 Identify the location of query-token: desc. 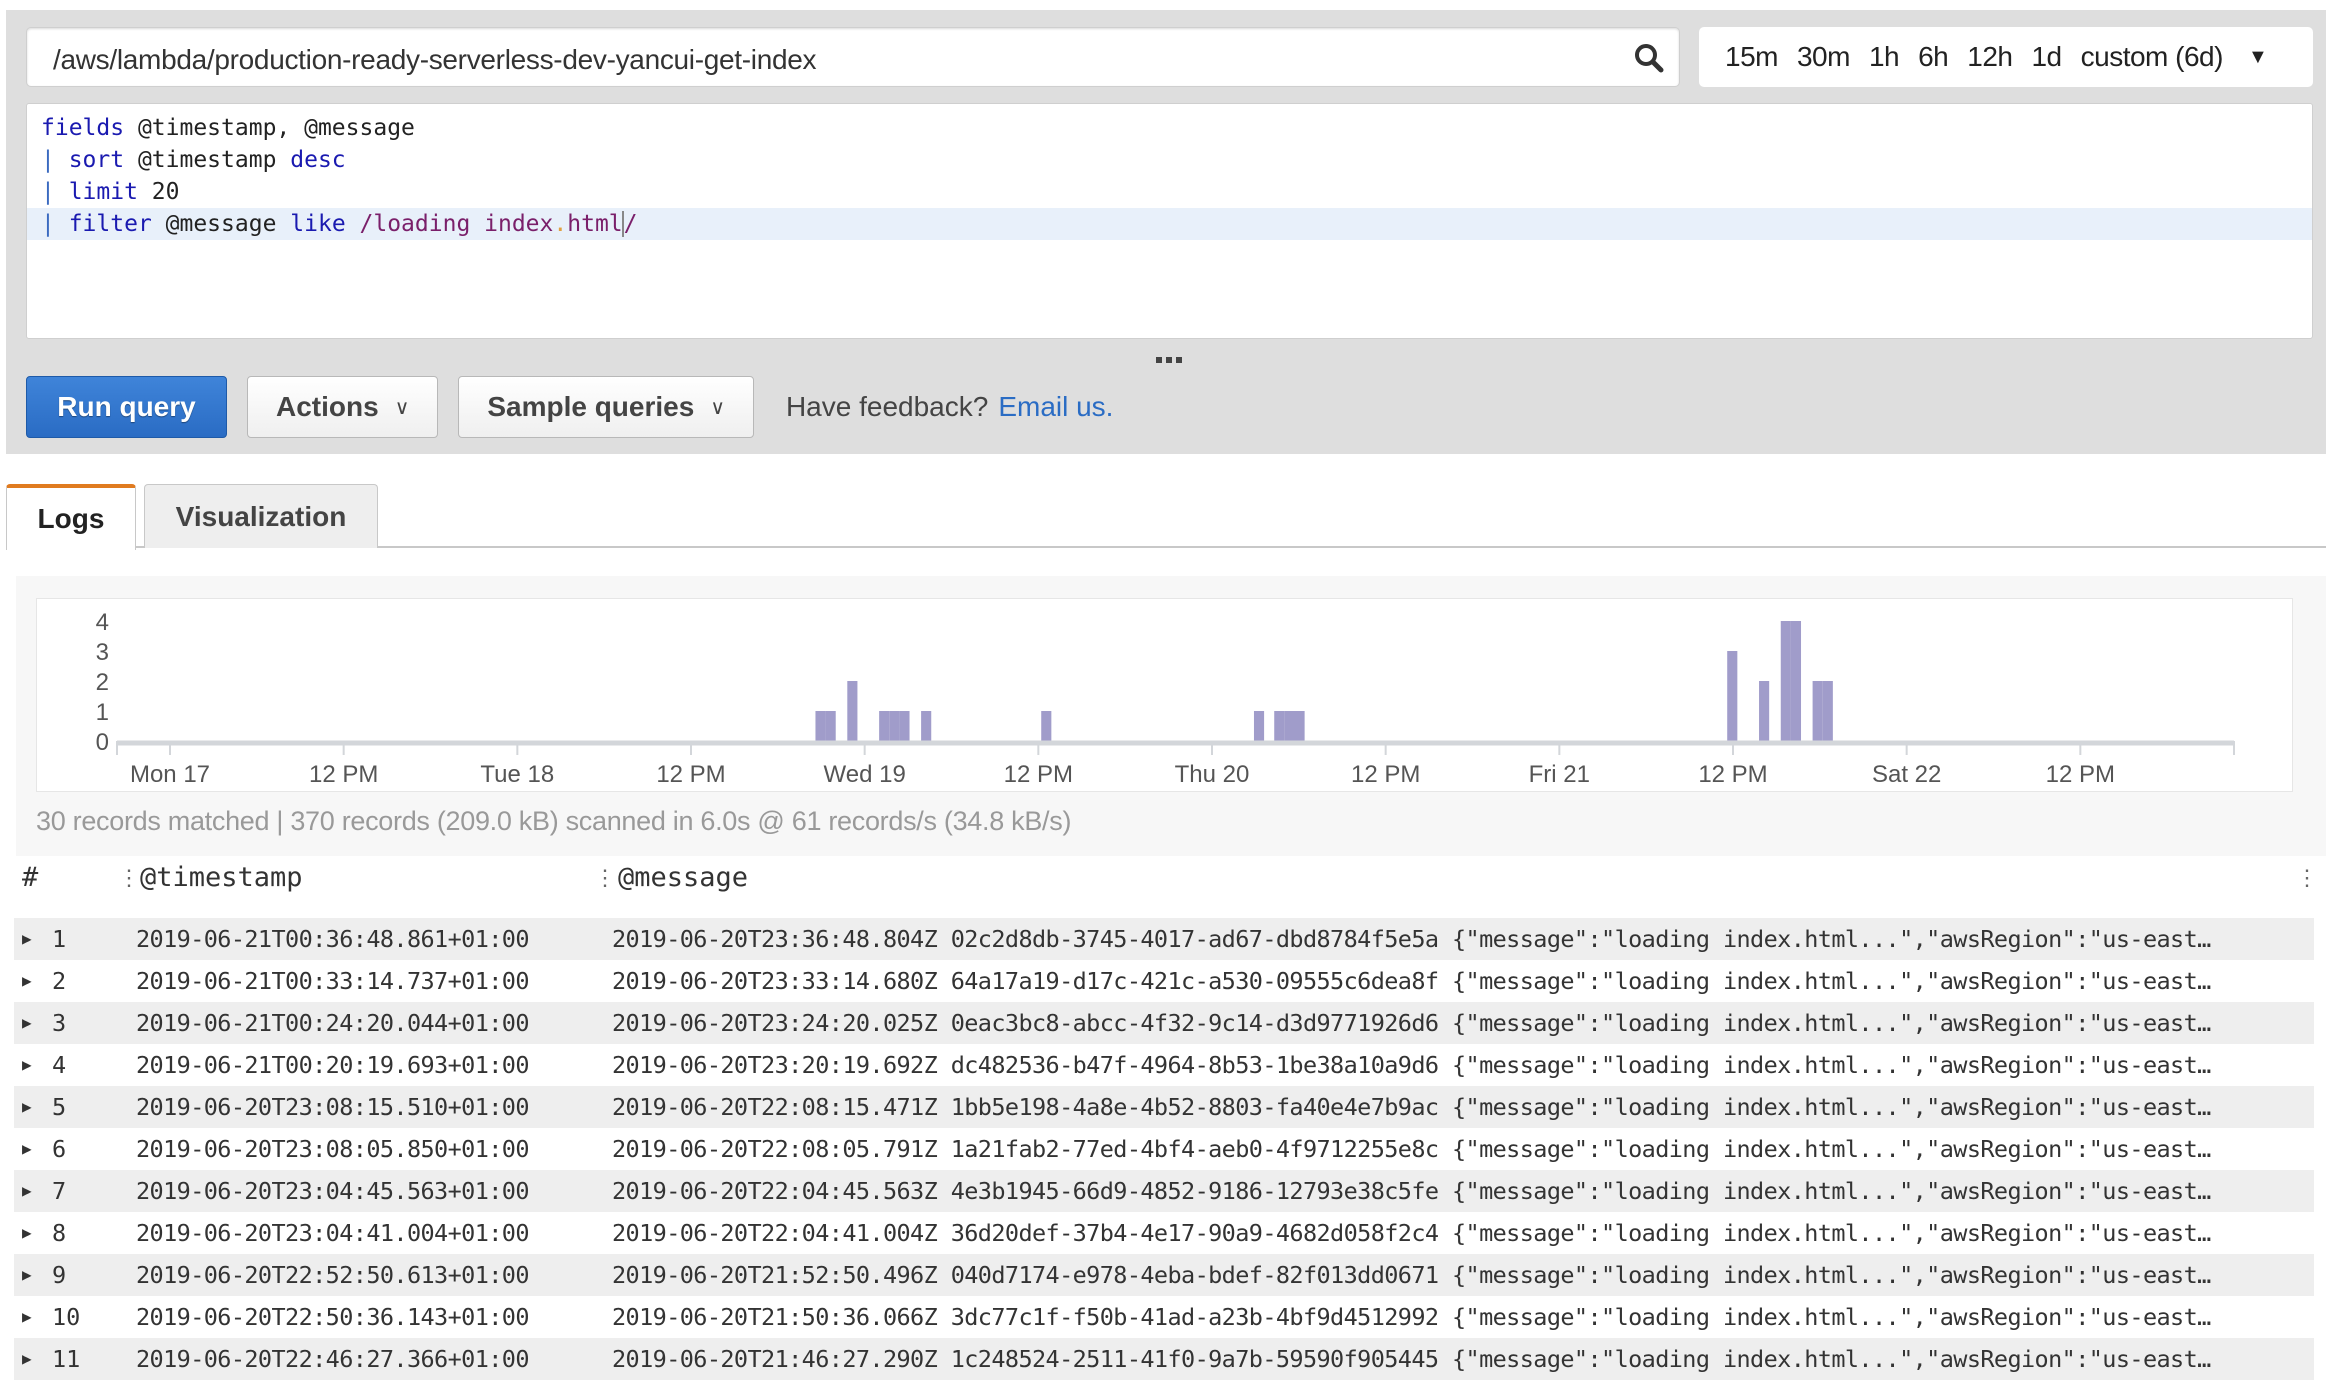
(318, 160).